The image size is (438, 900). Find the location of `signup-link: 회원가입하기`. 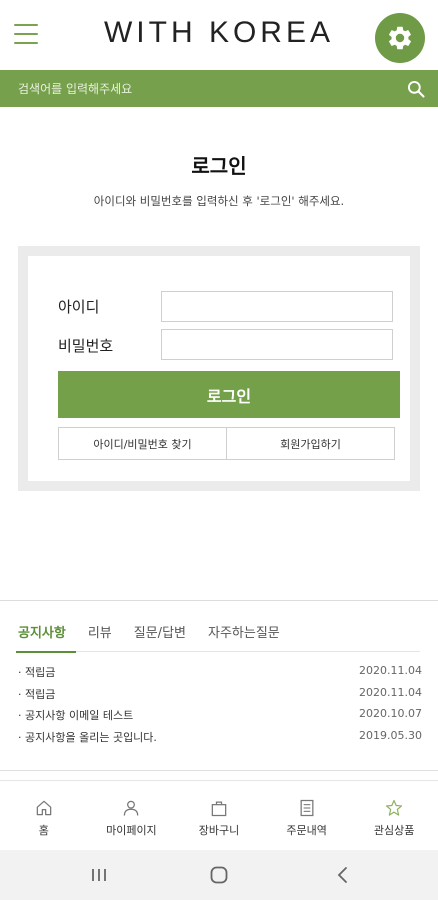

signup-link: 회원가입하기 is located at coordinates (310, 443).